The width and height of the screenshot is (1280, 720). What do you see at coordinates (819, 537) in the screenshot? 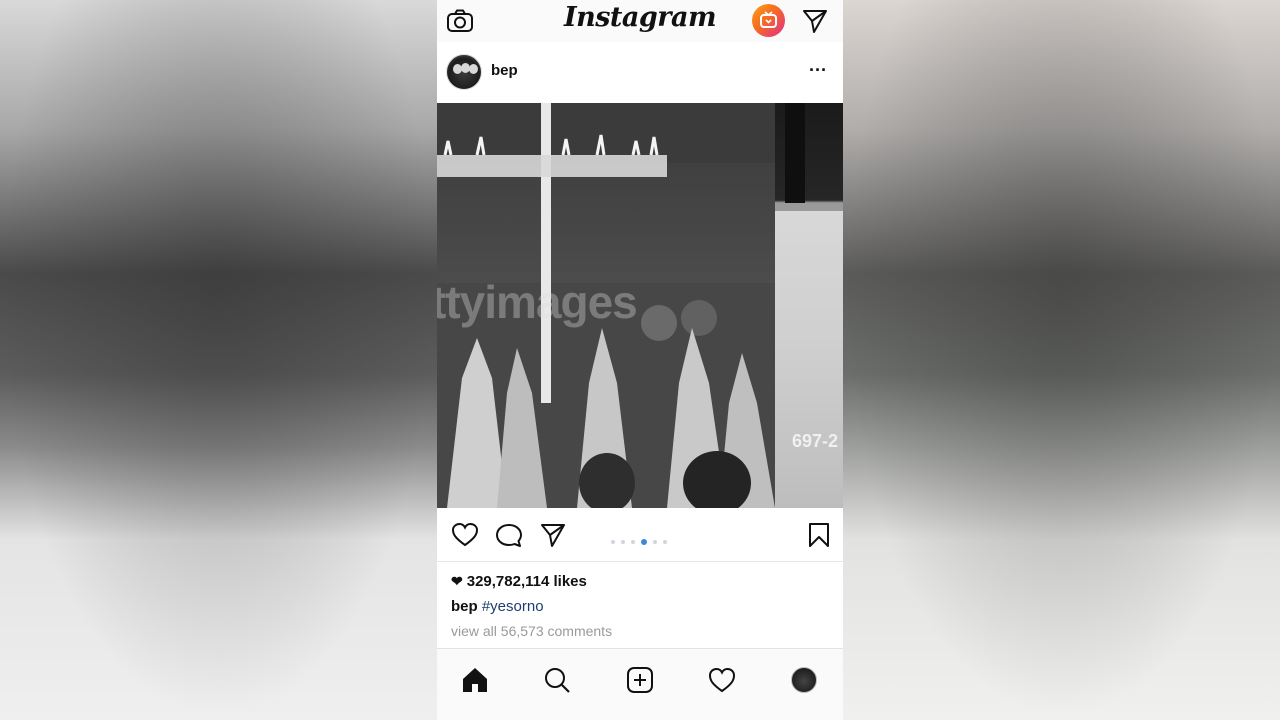
I see `bookmark-icon` at bounding box center [819, 537].